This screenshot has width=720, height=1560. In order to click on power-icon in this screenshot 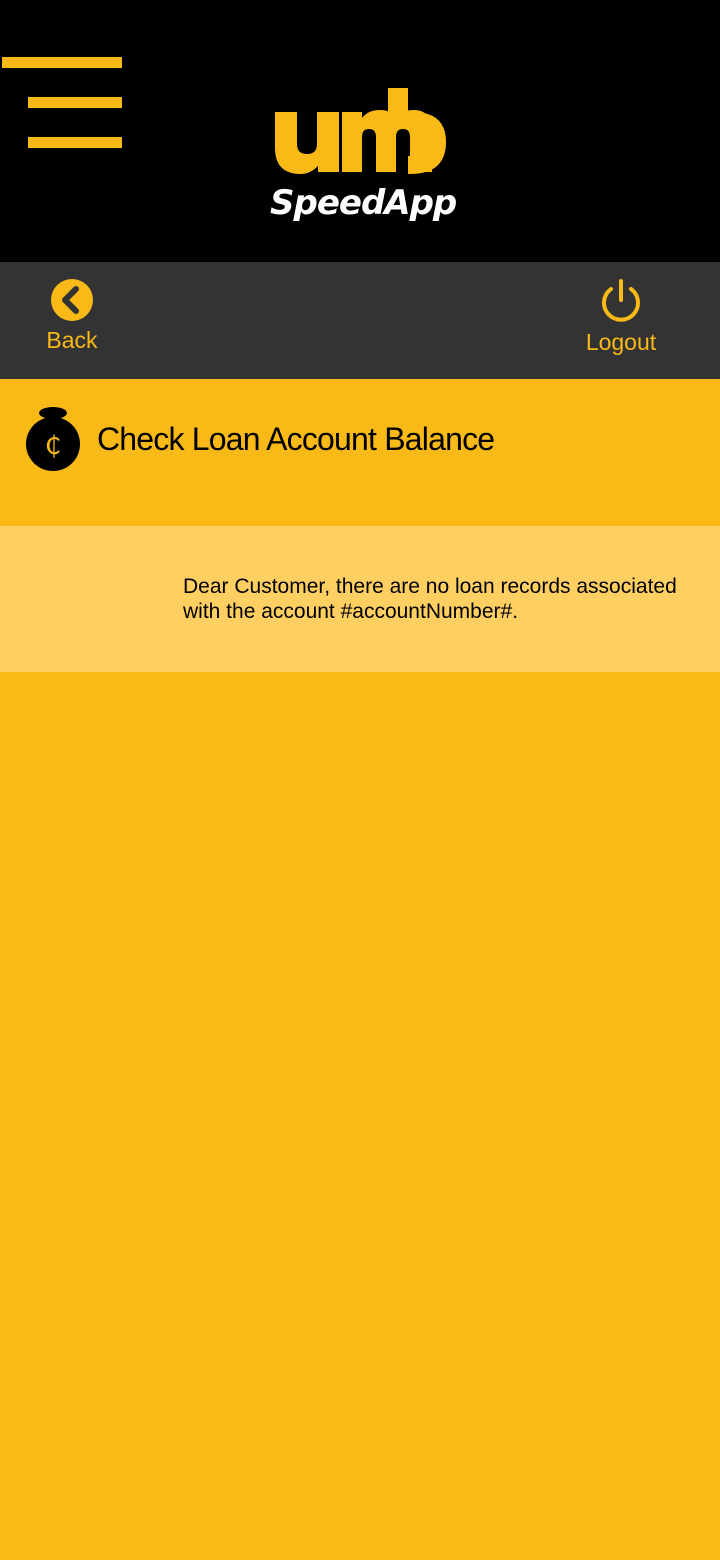, I will do `click(621, 300)`.